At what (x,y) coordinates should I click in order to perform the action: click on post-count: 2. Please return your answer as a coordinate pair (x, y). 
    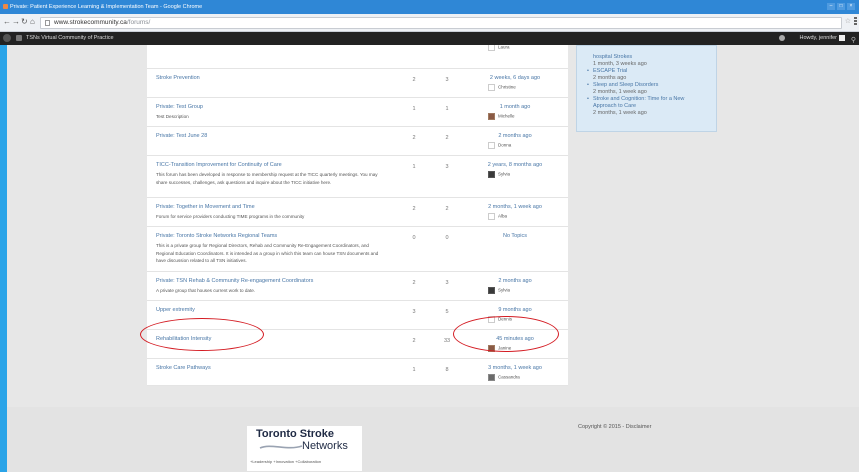
    Looking at the image, I should click on (447, 209).